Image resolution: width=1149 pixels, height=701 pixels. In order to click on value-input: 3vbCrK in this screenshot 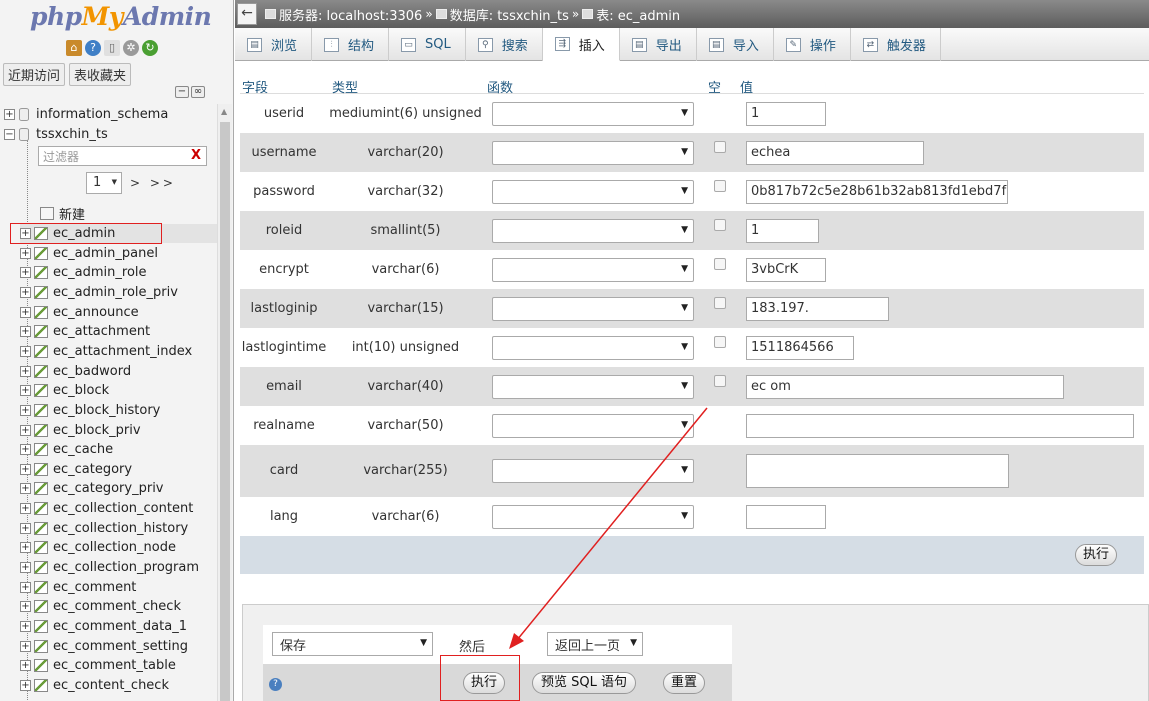, I will do `click(786, 270)`.